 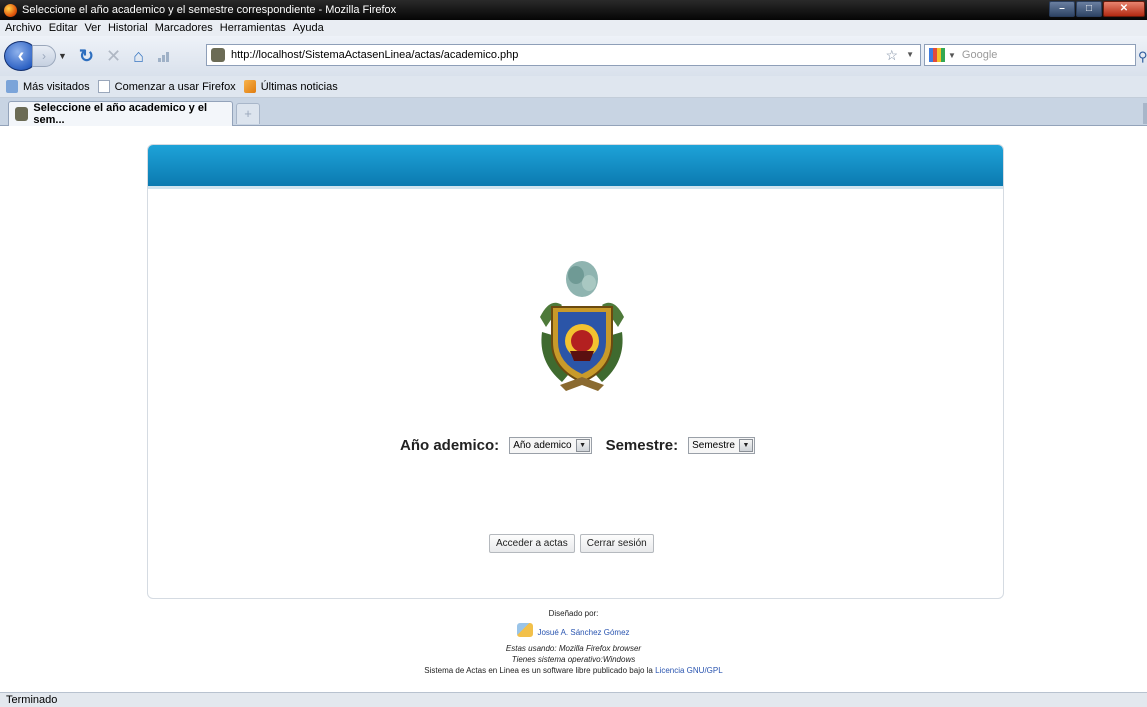 I want to click on bookmark-comenzar: Comenzar a usar Firefox, so click(x=166, y=86).